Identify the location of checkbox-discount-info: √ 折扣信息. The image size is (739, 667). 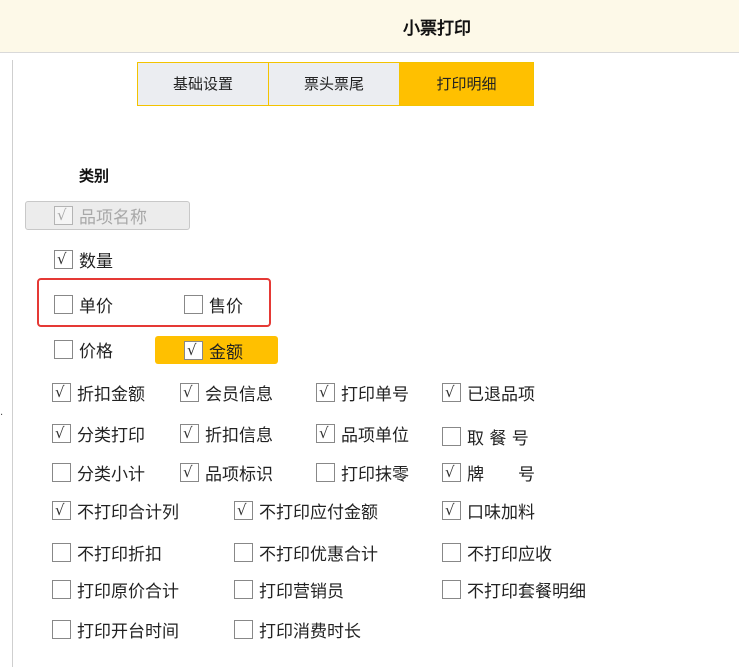
(226, 433).